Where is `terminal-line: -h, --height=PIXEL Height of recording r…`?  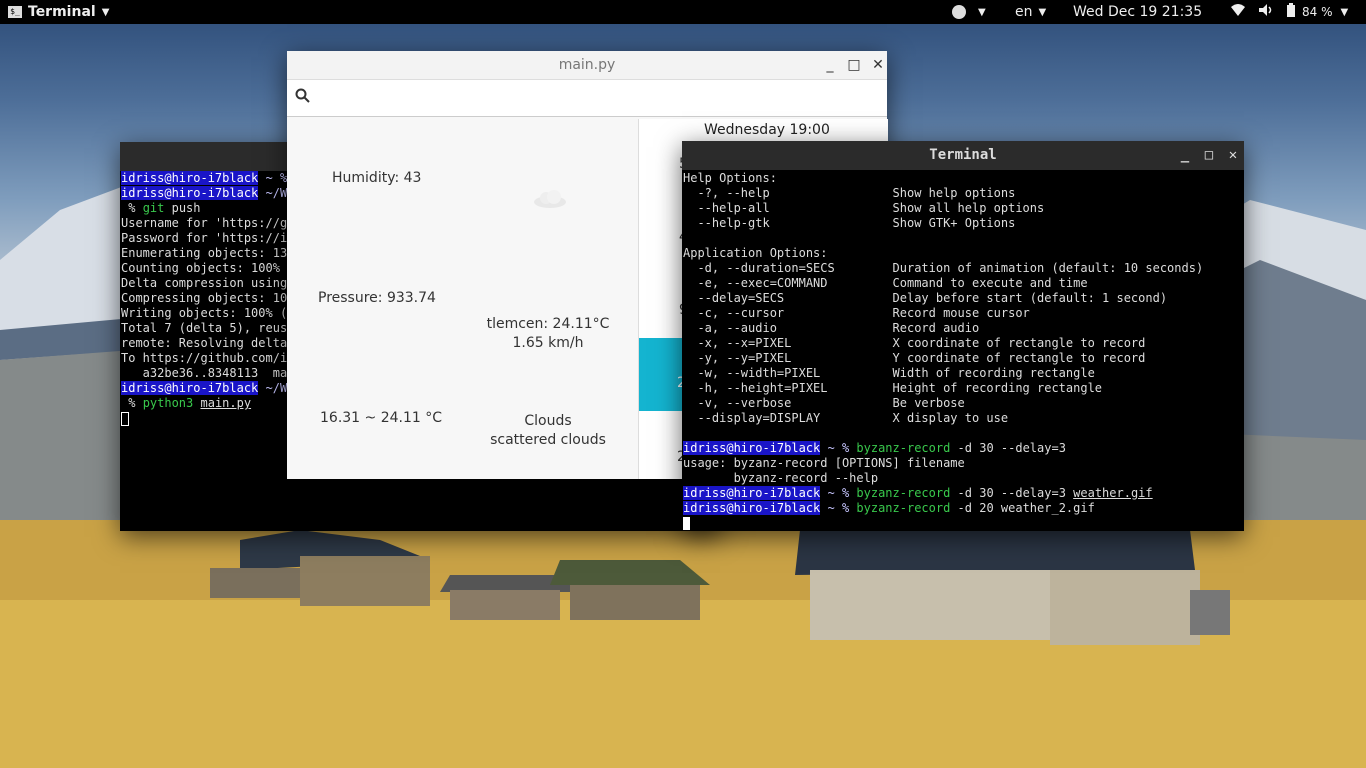
terminal-line: -h, --height=PIXEL Height of recording r… is located at coordinates (963, 388).